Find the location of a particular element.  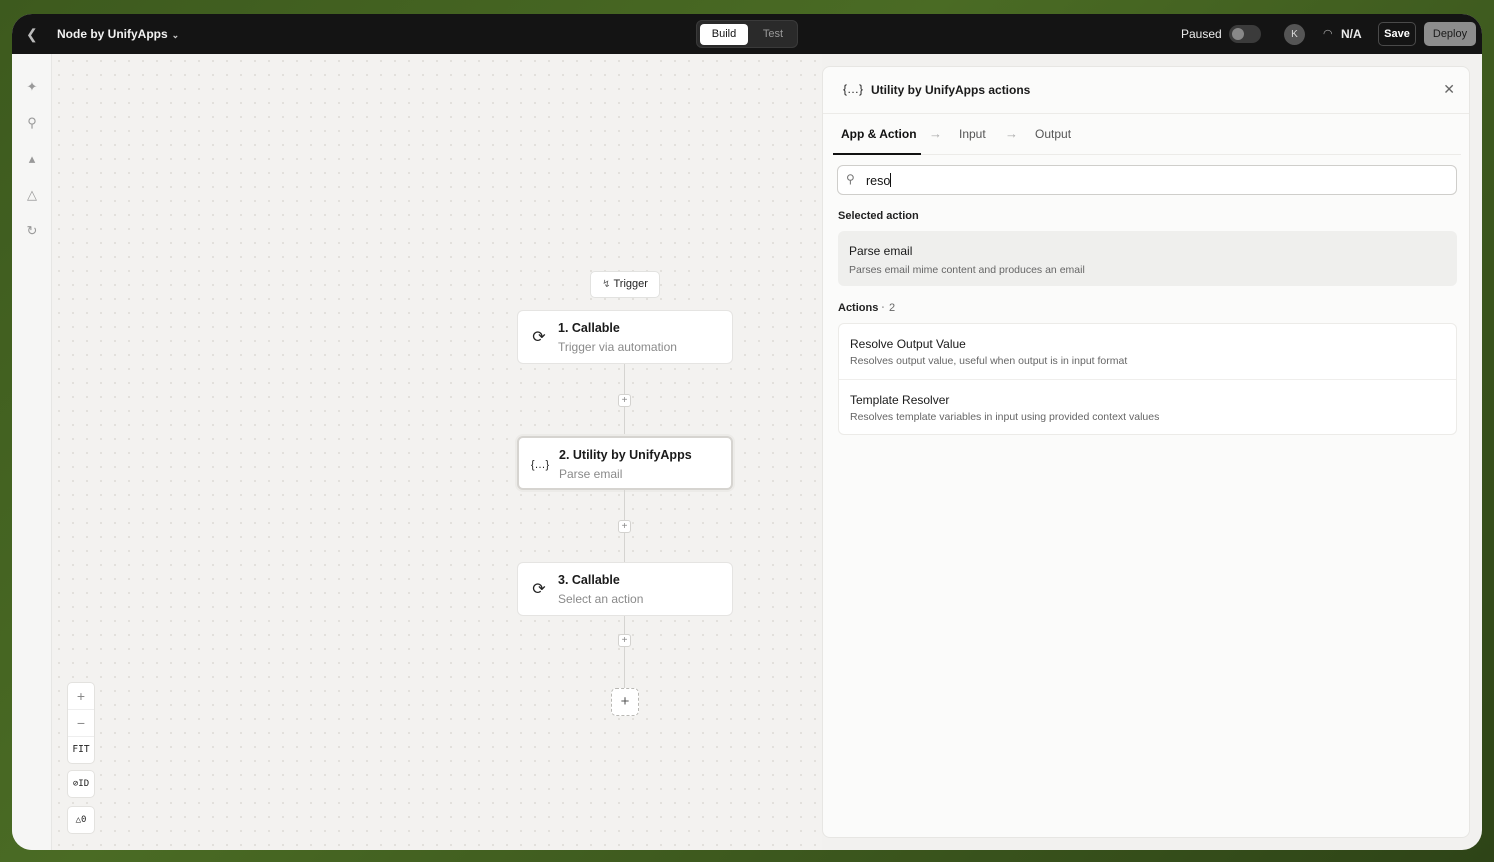

id-toggle-label: ID is located at coordinates (84, 784).